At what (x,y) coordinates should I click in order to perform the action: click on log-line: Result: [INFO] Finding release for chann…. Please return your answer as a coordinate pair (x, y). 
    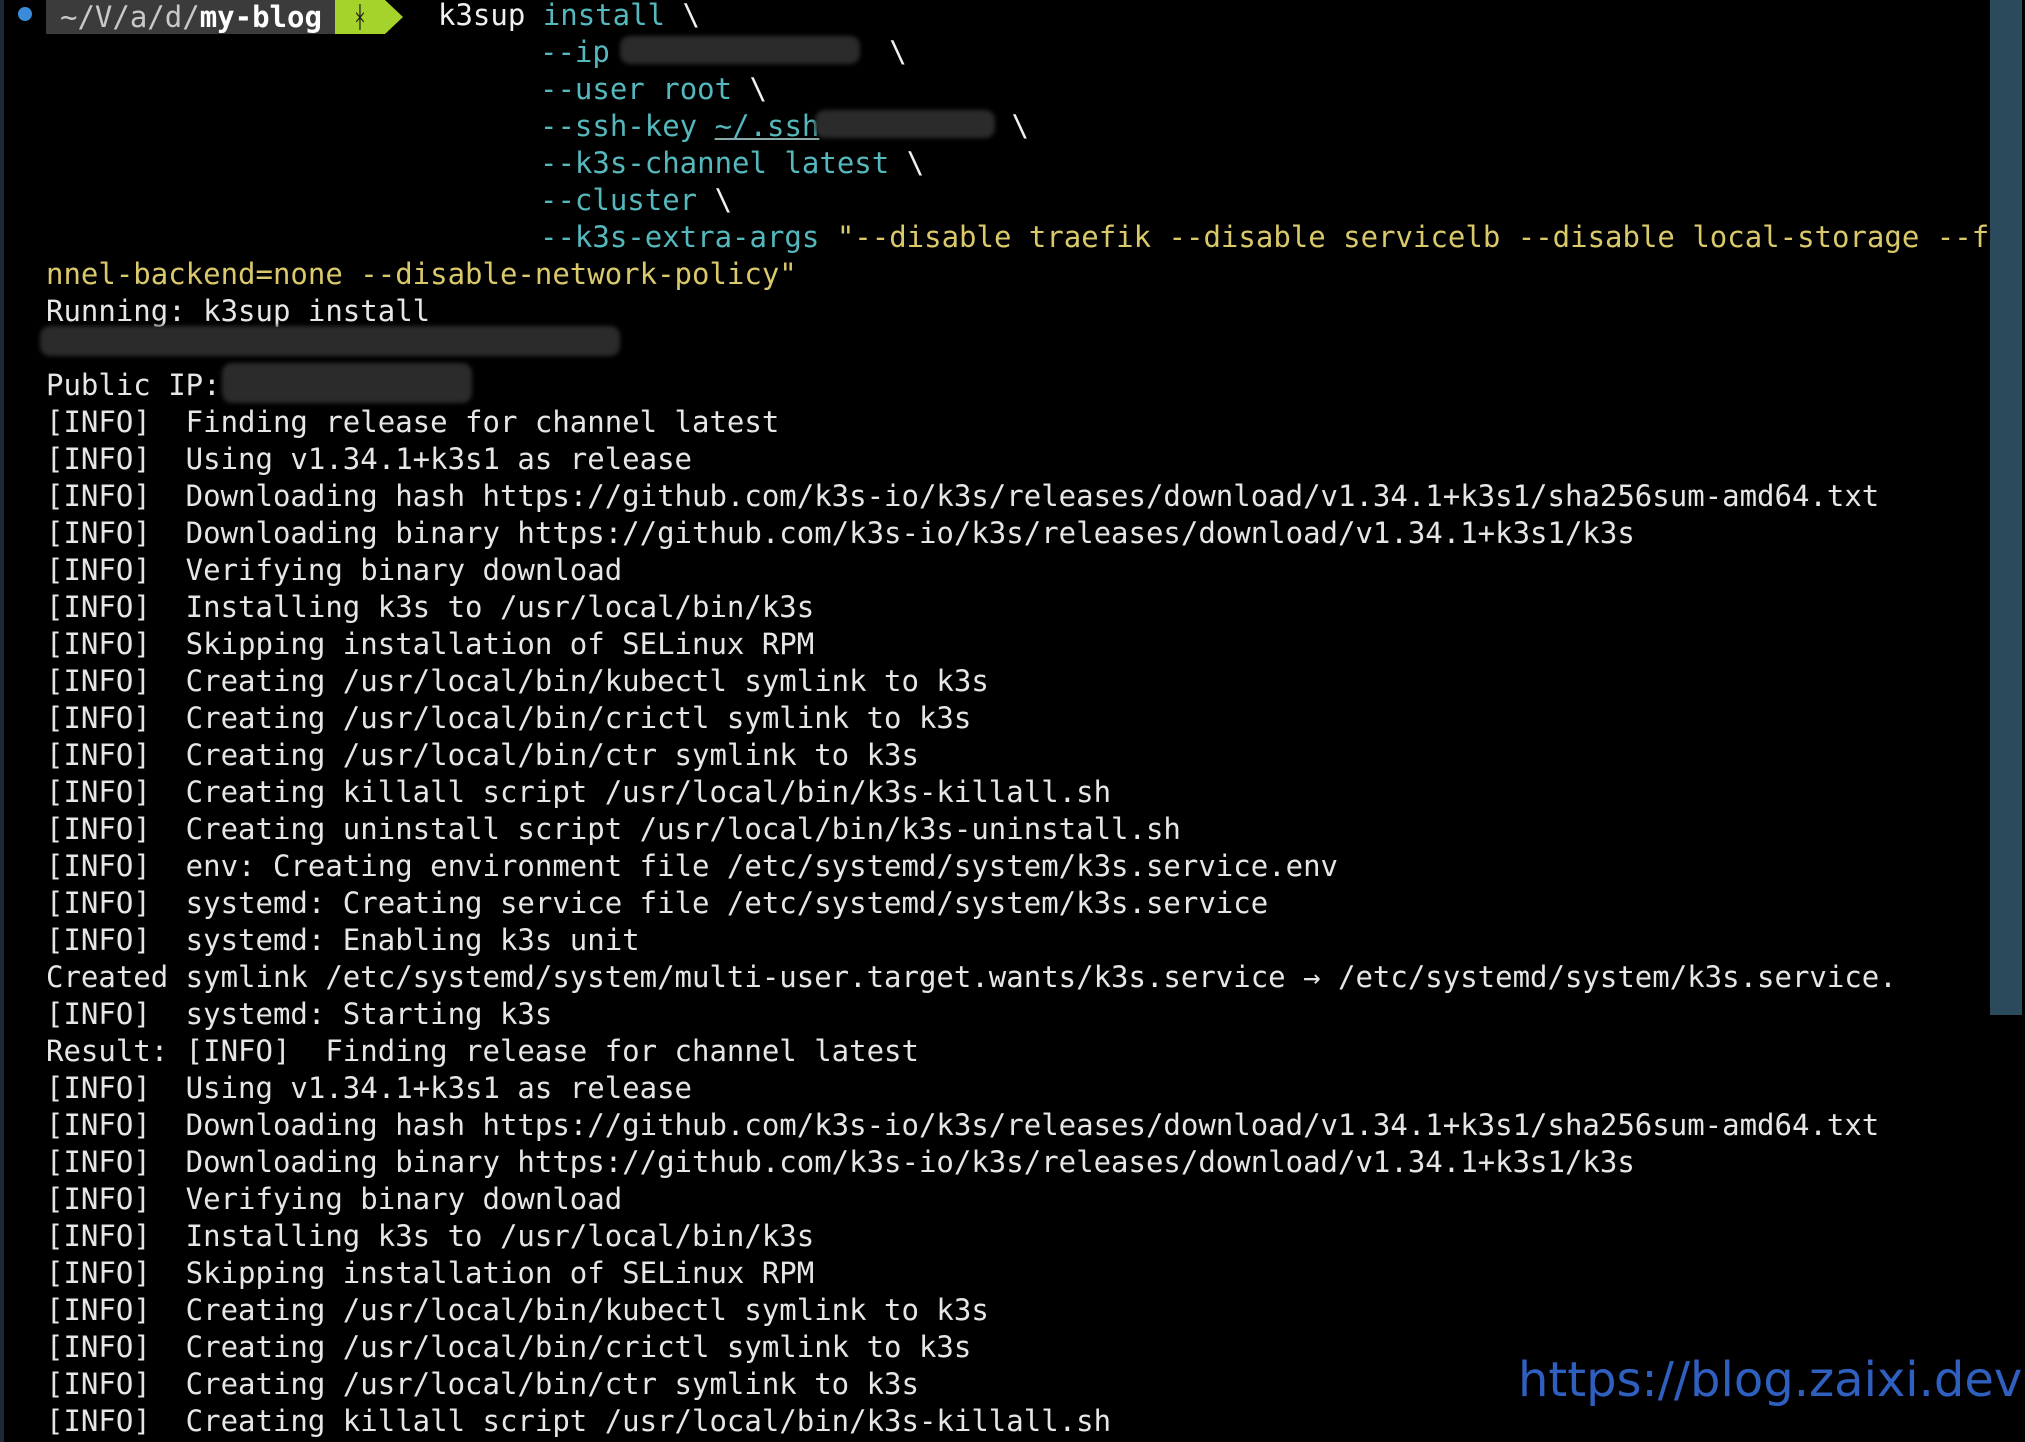
    Looking at the image, I should click on (482, 1051).